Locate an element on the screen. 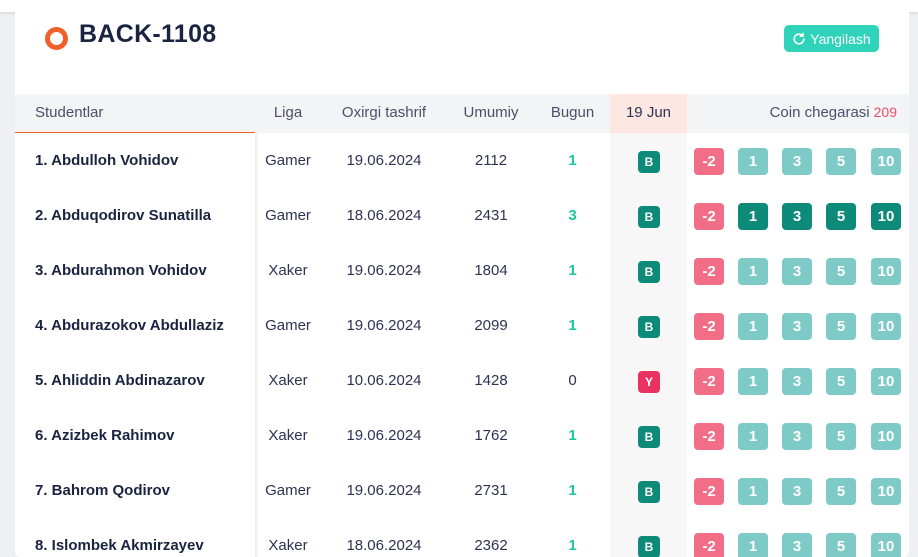  student-total-coins: 2431 is located at coordinates (491, 215).